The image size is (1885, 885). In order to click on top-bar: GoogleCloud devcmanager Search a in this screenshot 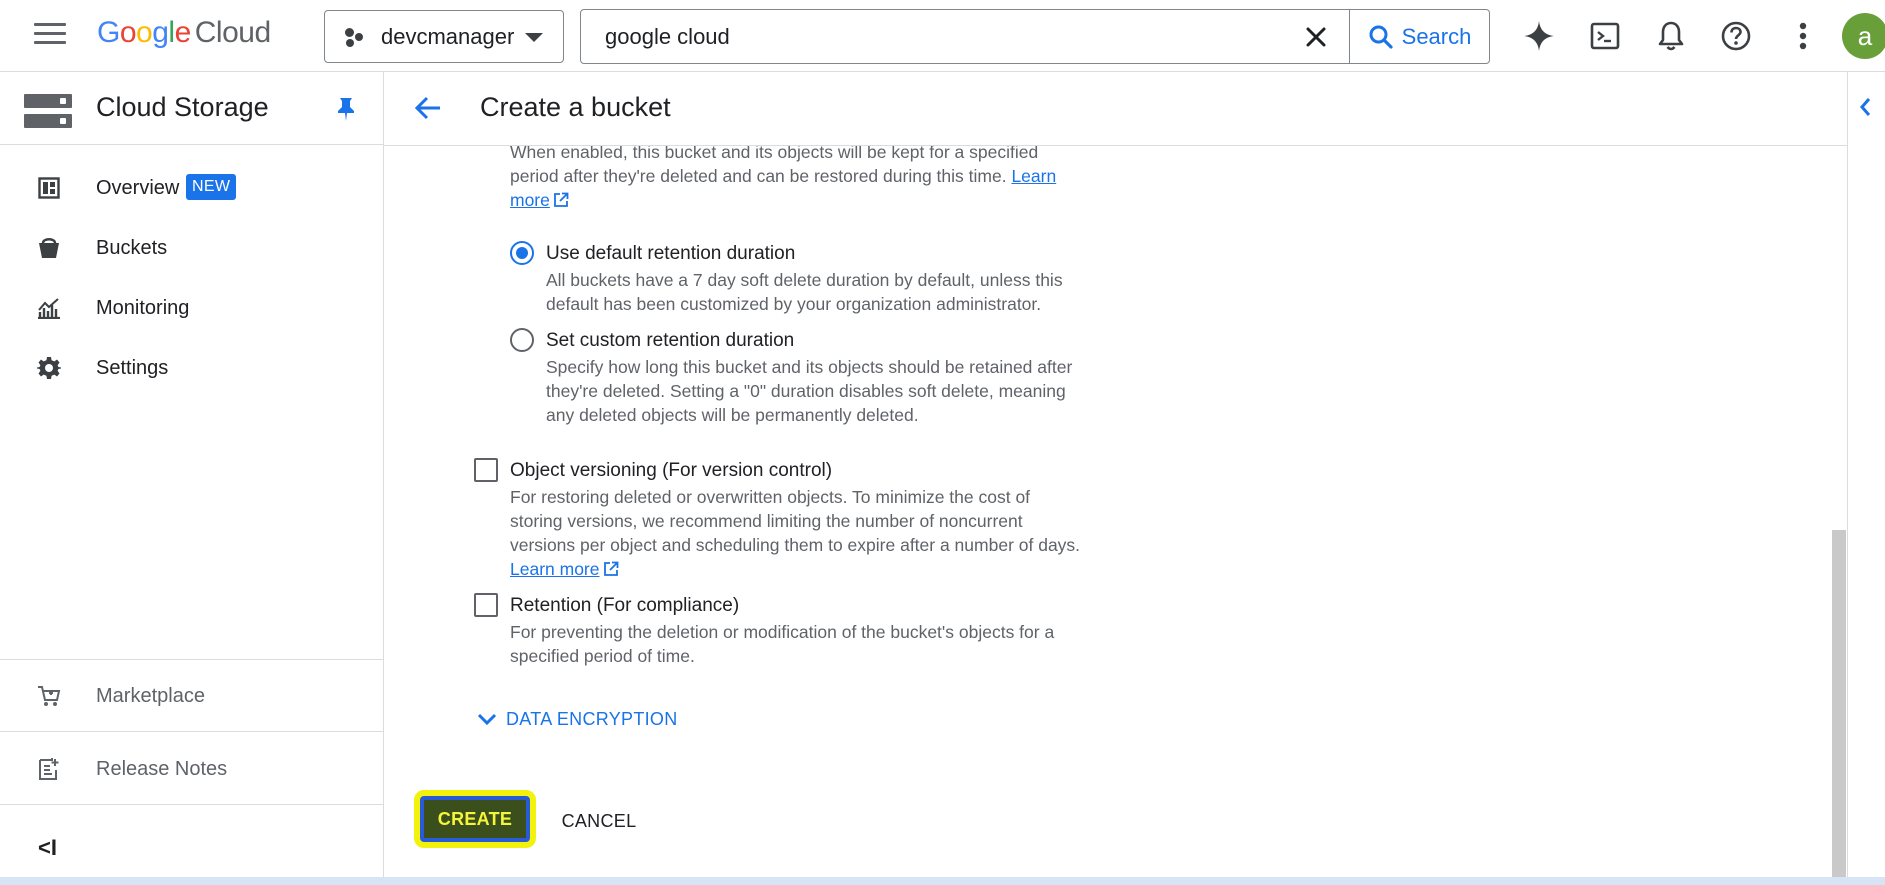, I will do `click(942, 36)`.